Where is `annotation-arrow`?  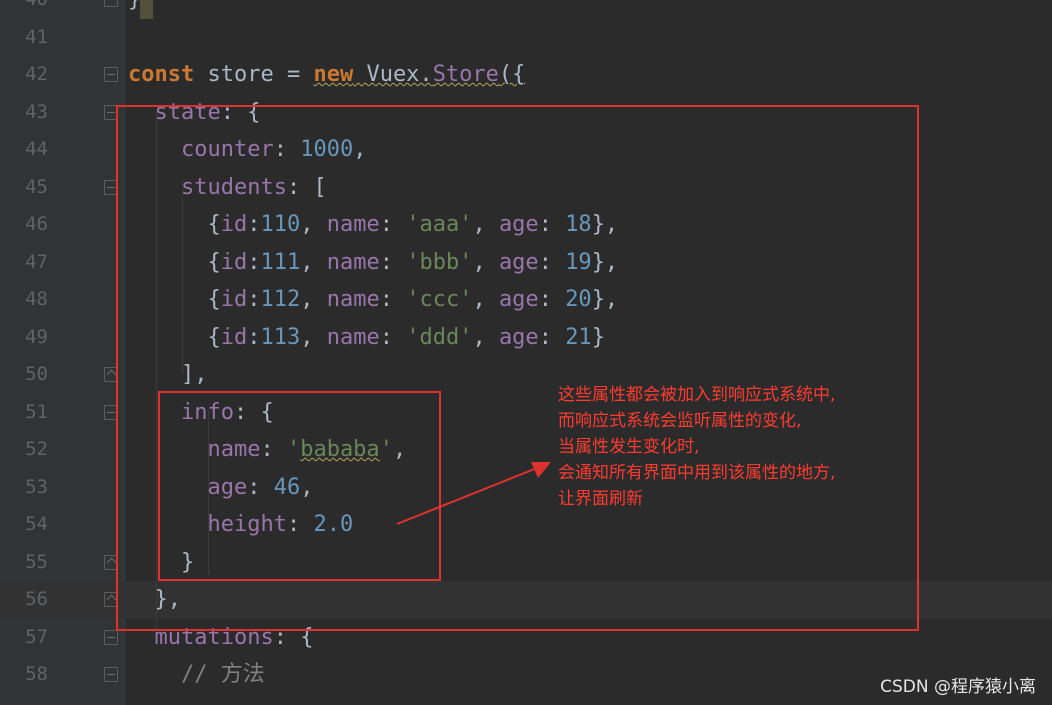
annotation-arrow is located at coordinates (473, 493).